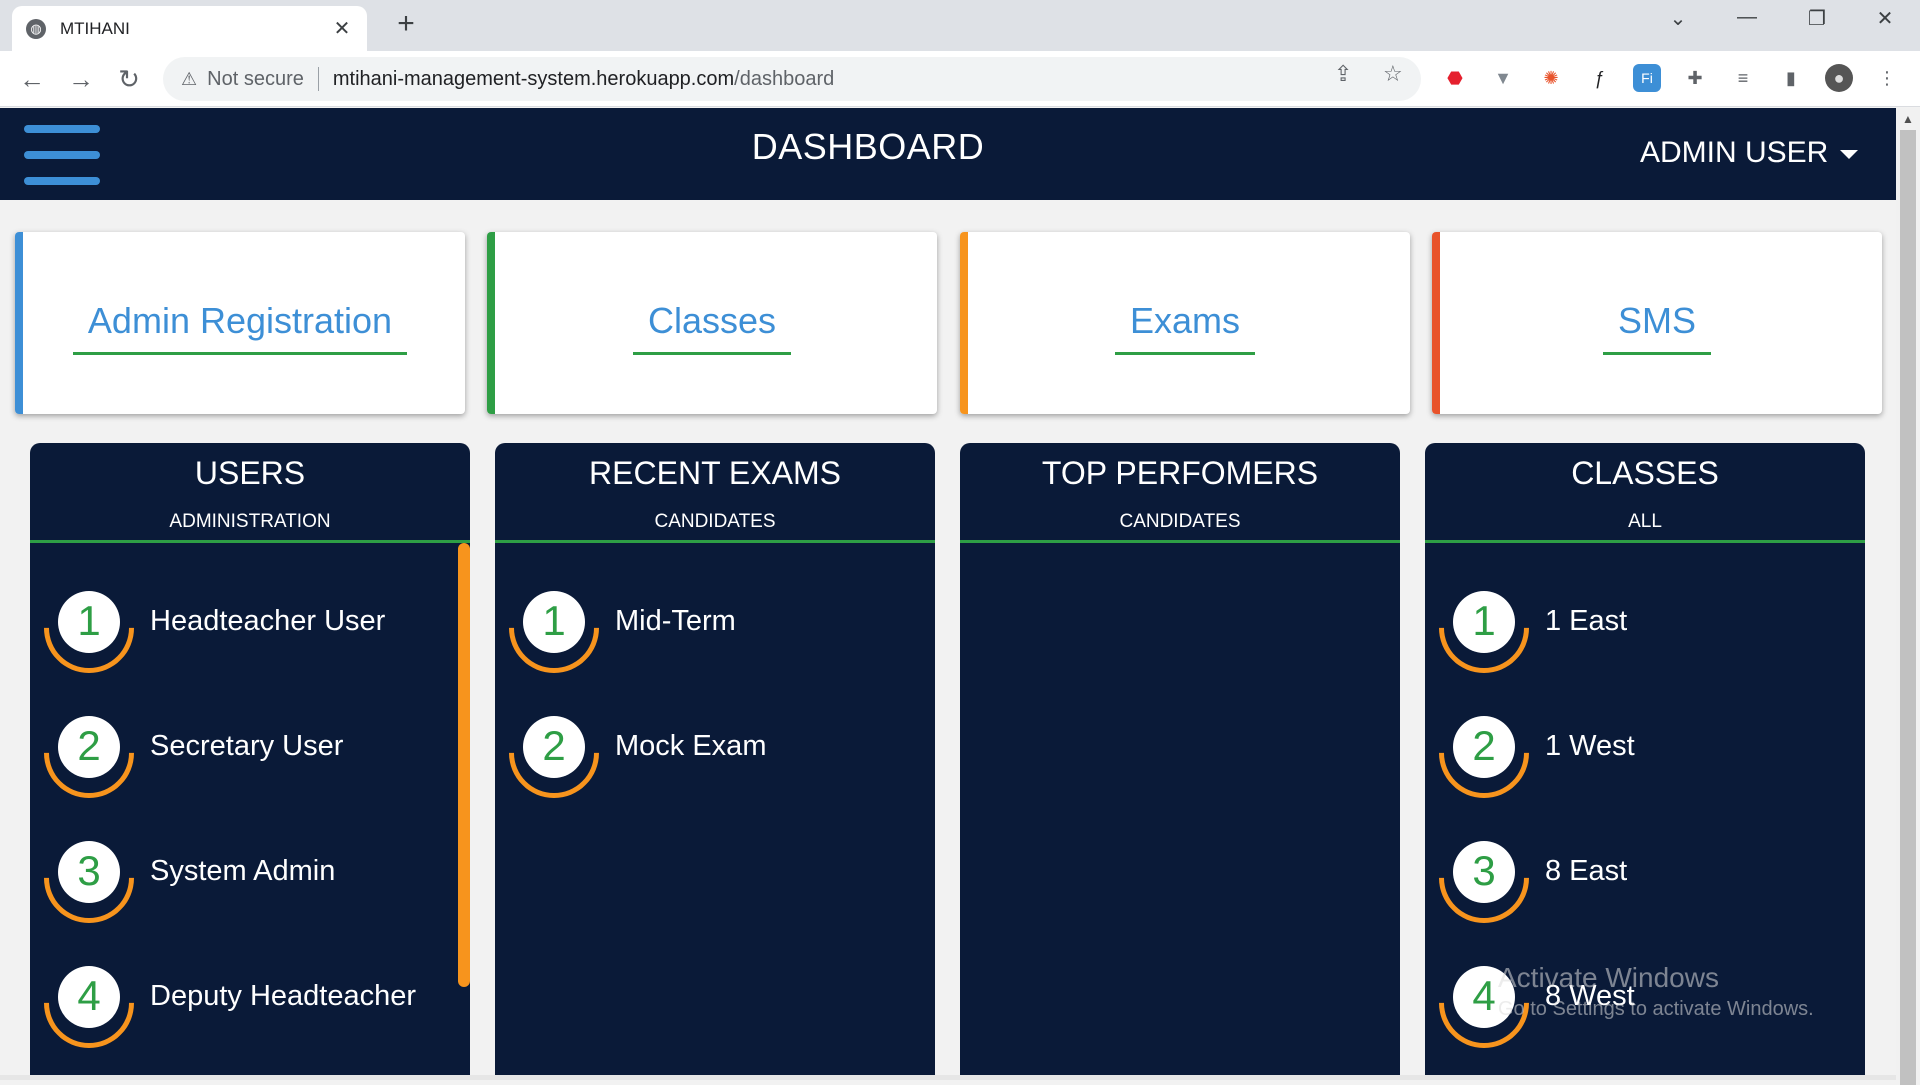  I want to click on list-item: 1 Headteacher User, so click(250, 636).